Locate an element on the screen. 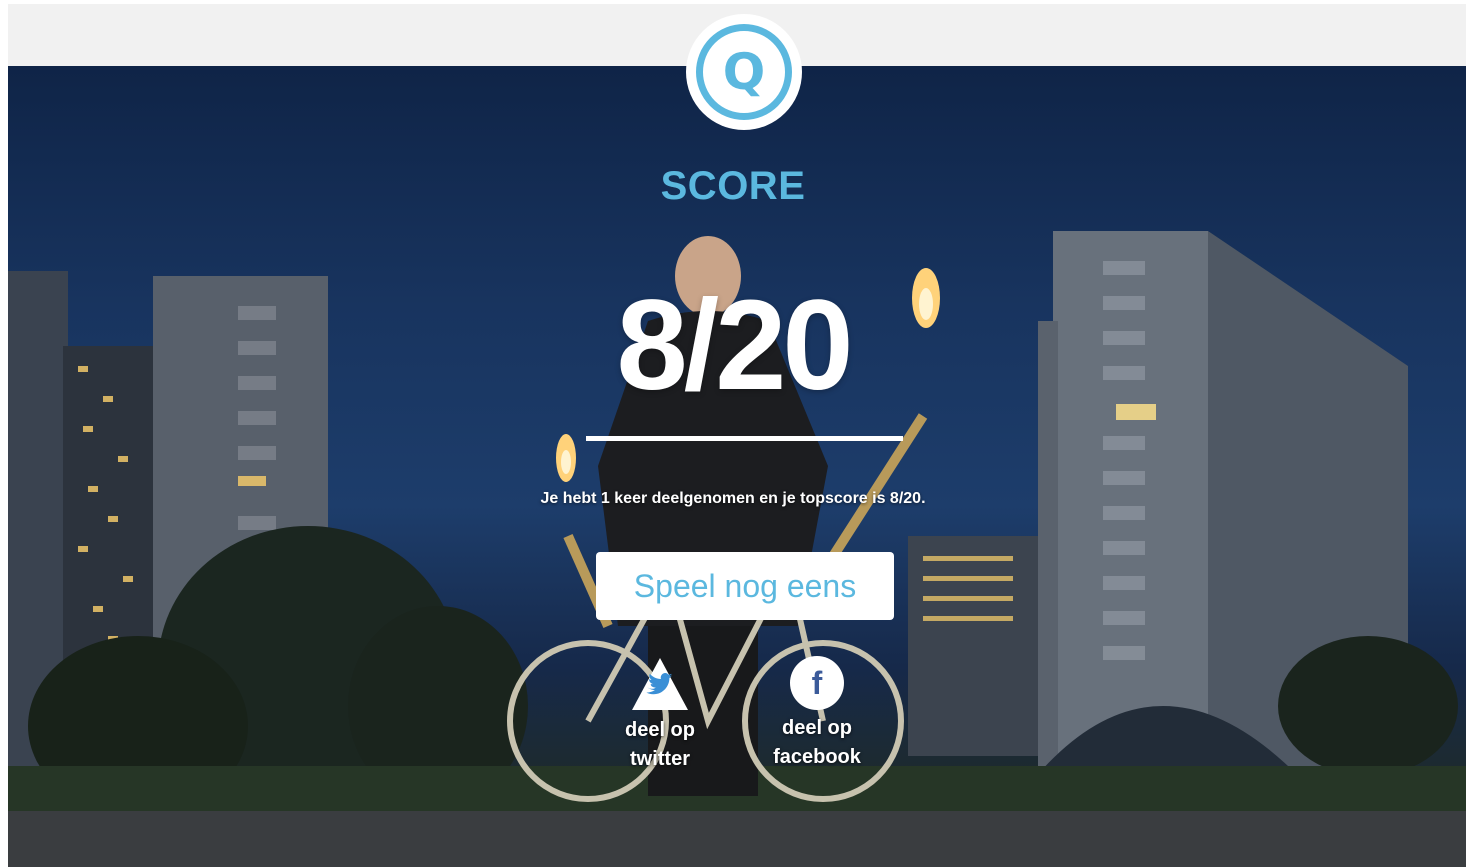  share-twitter-line1: deel op is located at coordinates (659, 730).